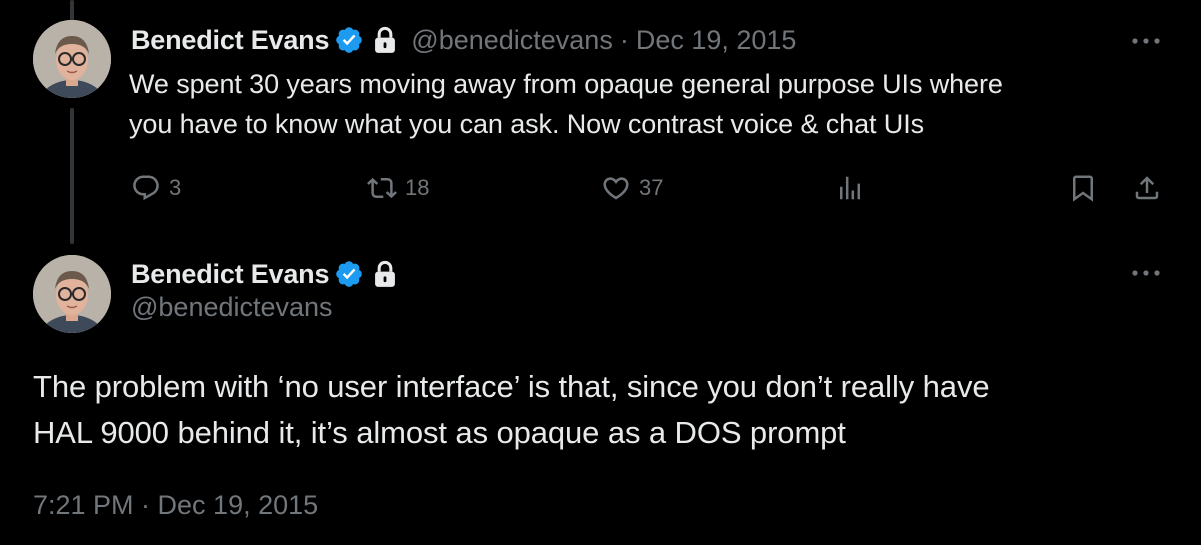 This screenshot has height=545, width=1201. Describe the element at coordinates (616, 188) in the screenshot. I see `like-icon` at that location.